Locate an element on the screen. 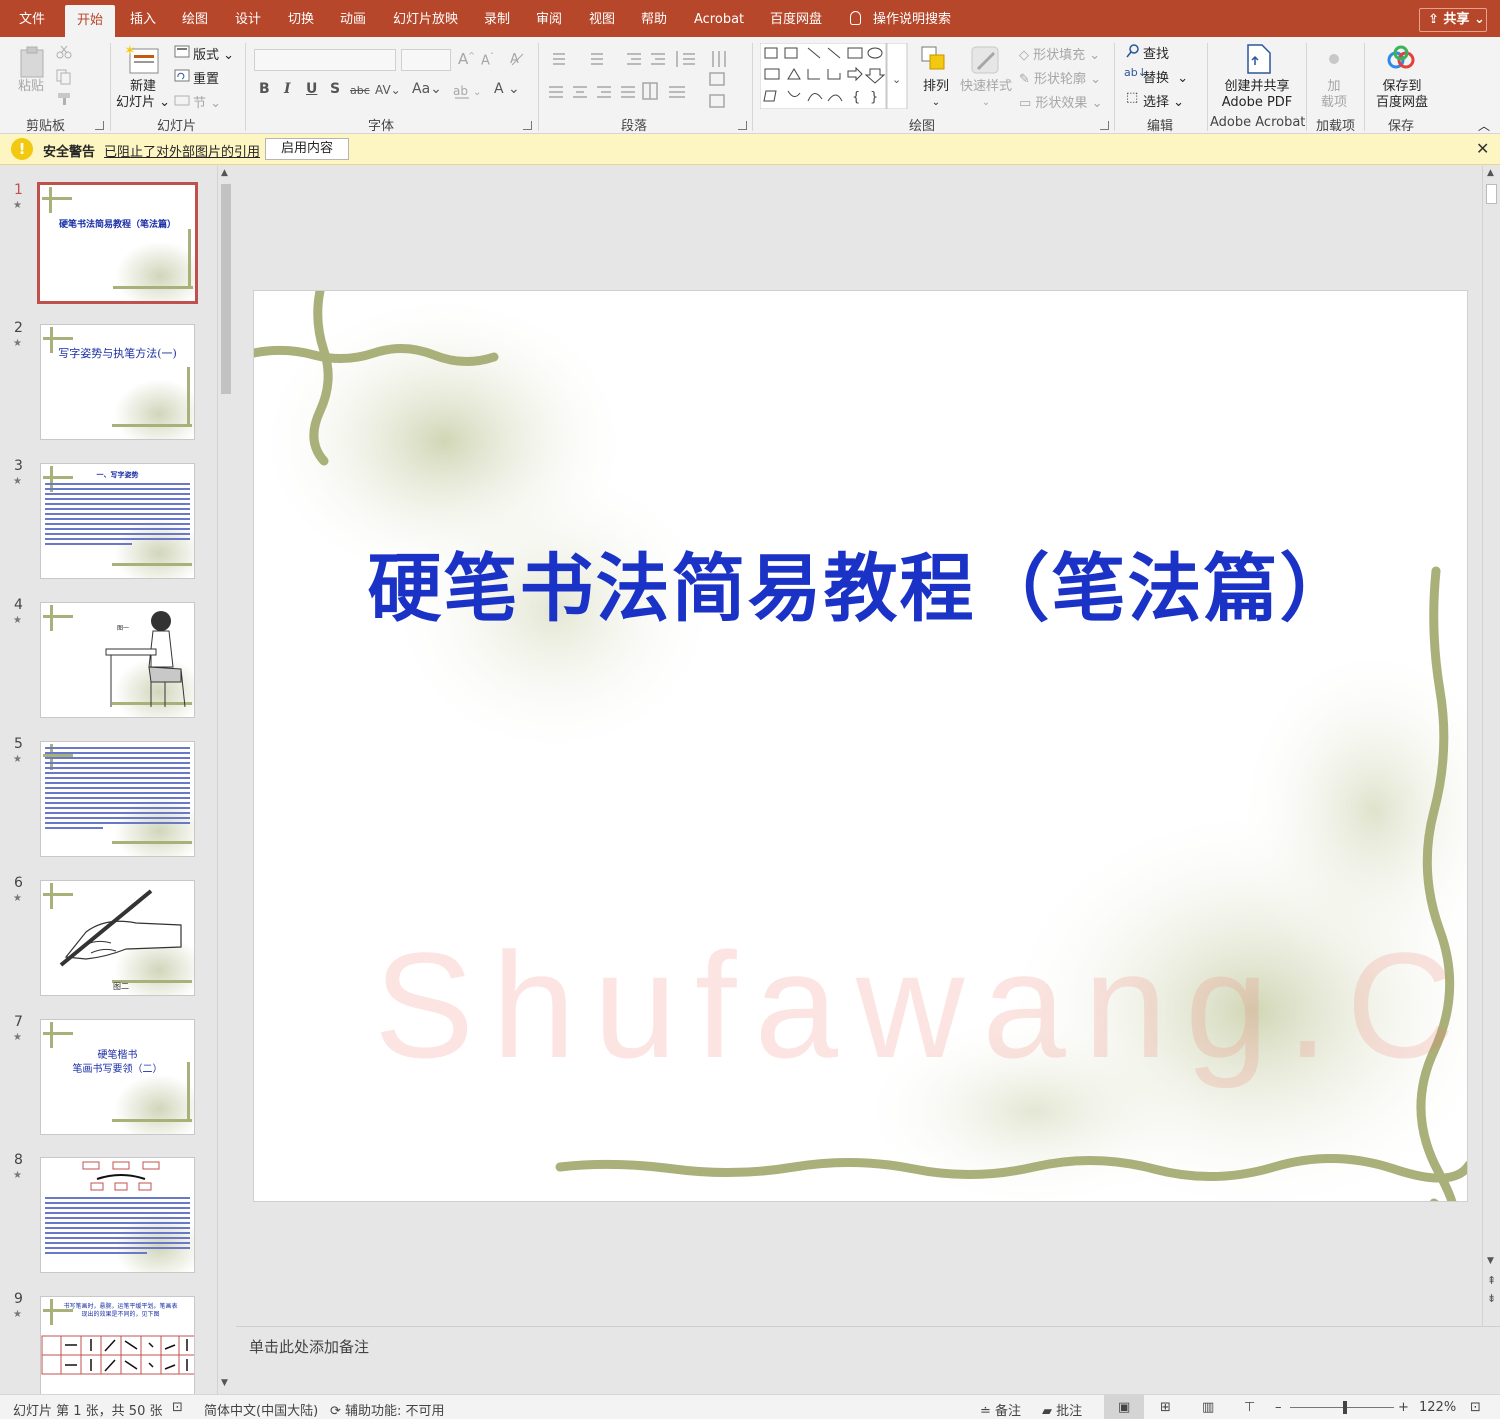 The image size is (1500, 1419). section-button: 节 ⌄ is located at coordinates (207, 101).